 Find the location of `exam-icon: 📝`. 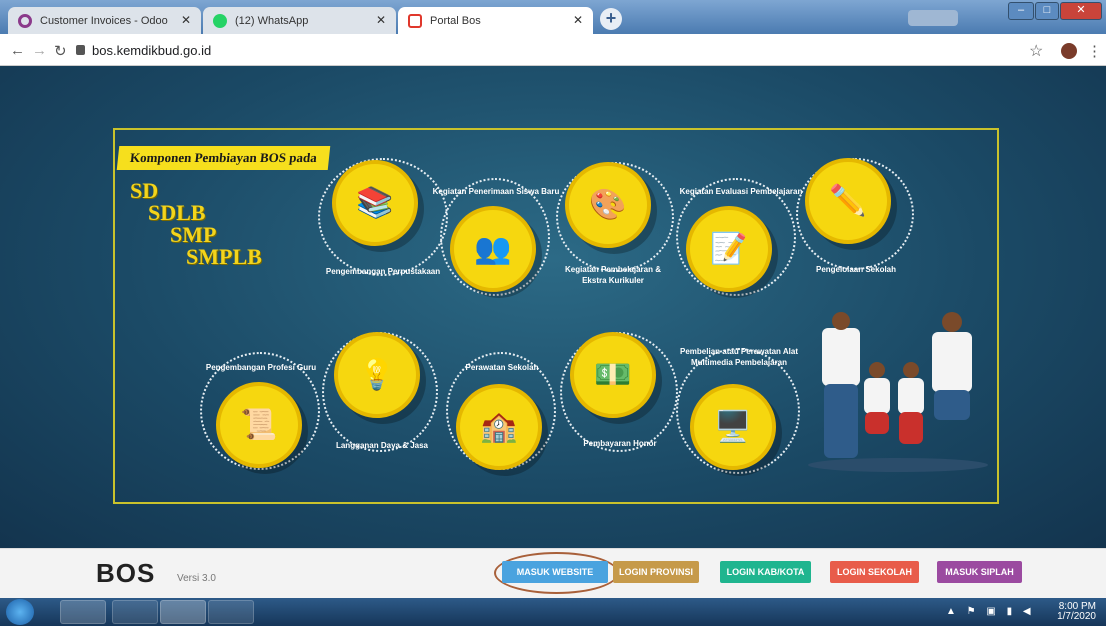

exam-icon: 📝 is located at coordinates (729, 249).